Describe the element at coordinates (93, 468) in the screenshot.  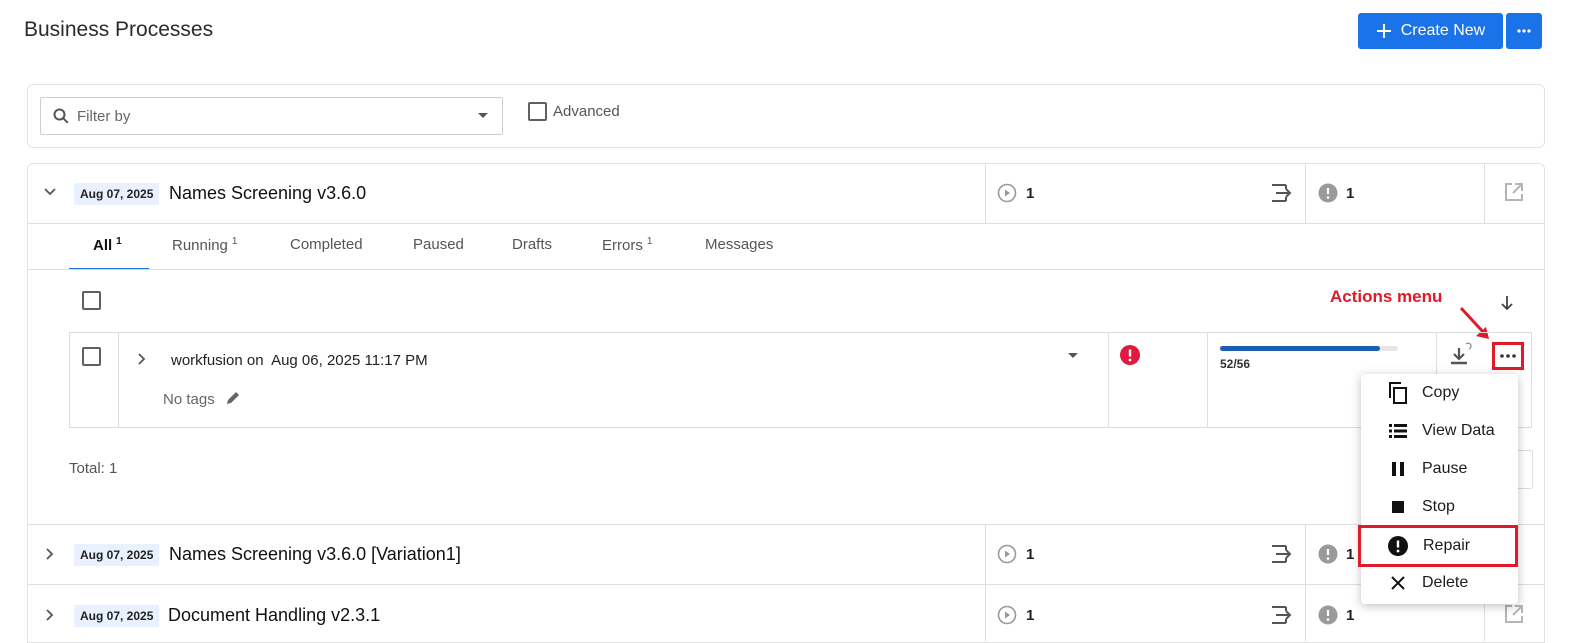
I see `total-count: Total: 1` at that location.